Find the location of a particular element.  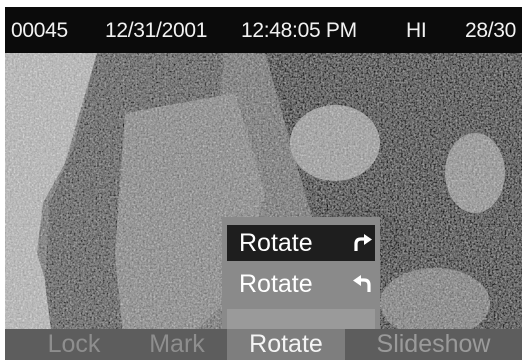

rotate-clockwise-icon is located at coordinates (363, 242).